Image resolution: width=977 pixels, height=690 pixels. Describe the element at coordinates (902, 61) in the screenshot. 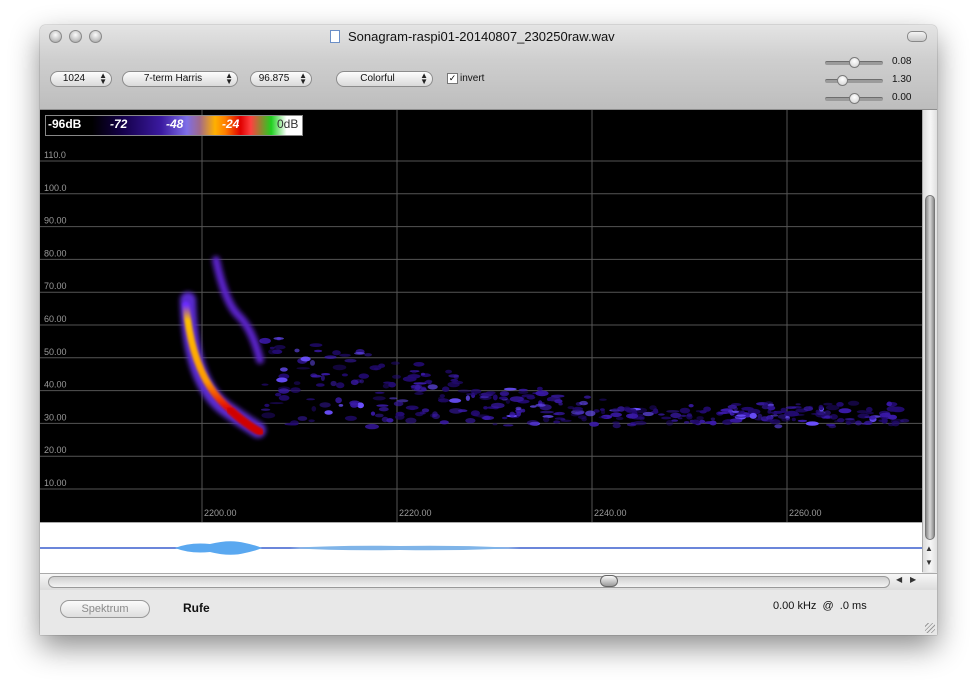

I see `slider-1-value: 0.08` at that location.